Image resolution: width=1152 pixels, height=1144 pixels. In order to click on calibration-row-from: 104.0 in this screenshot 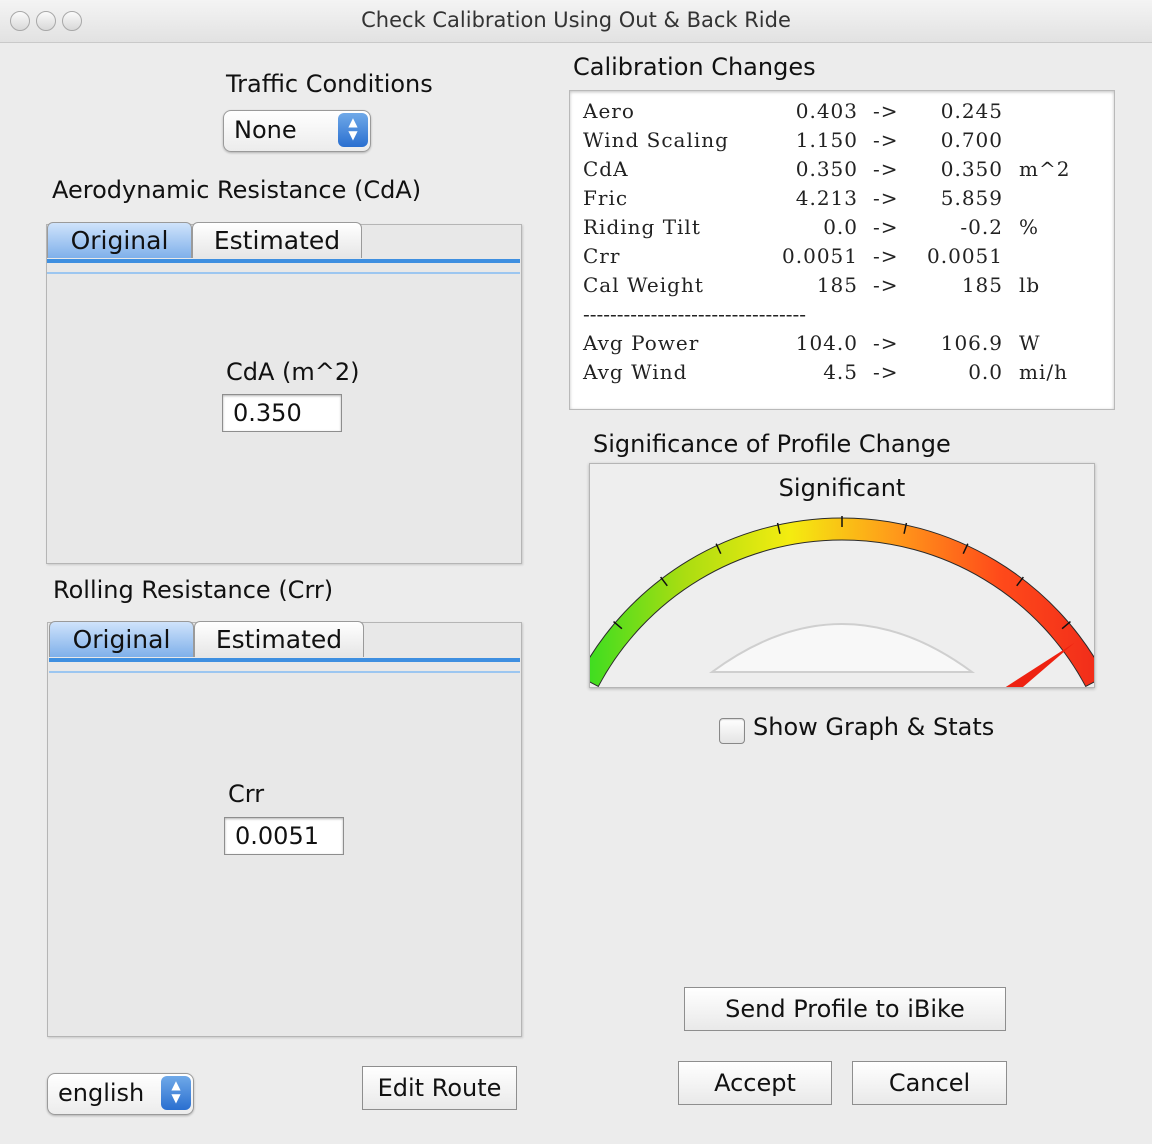, I will do `click(826, 343)`.